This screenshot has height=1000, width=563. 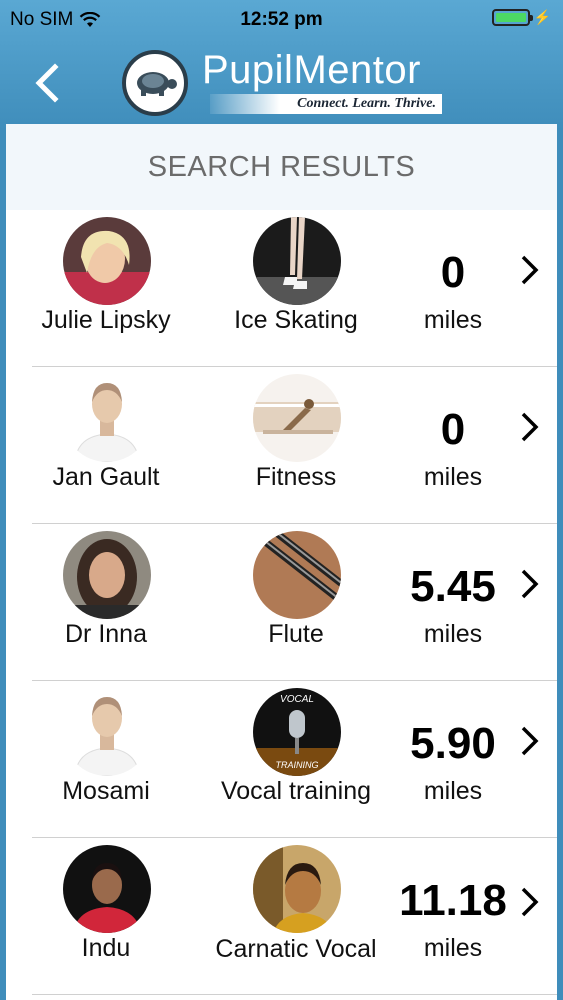 I want to click on charging-bolt-icon: ⚡, so click(x=542, y=17).